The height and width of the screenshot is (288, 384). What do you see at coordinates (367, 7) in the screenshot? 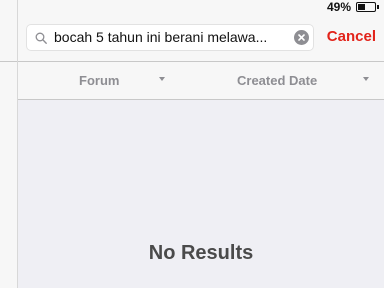
I see `battery-icon` at bounding box center [367, 7].